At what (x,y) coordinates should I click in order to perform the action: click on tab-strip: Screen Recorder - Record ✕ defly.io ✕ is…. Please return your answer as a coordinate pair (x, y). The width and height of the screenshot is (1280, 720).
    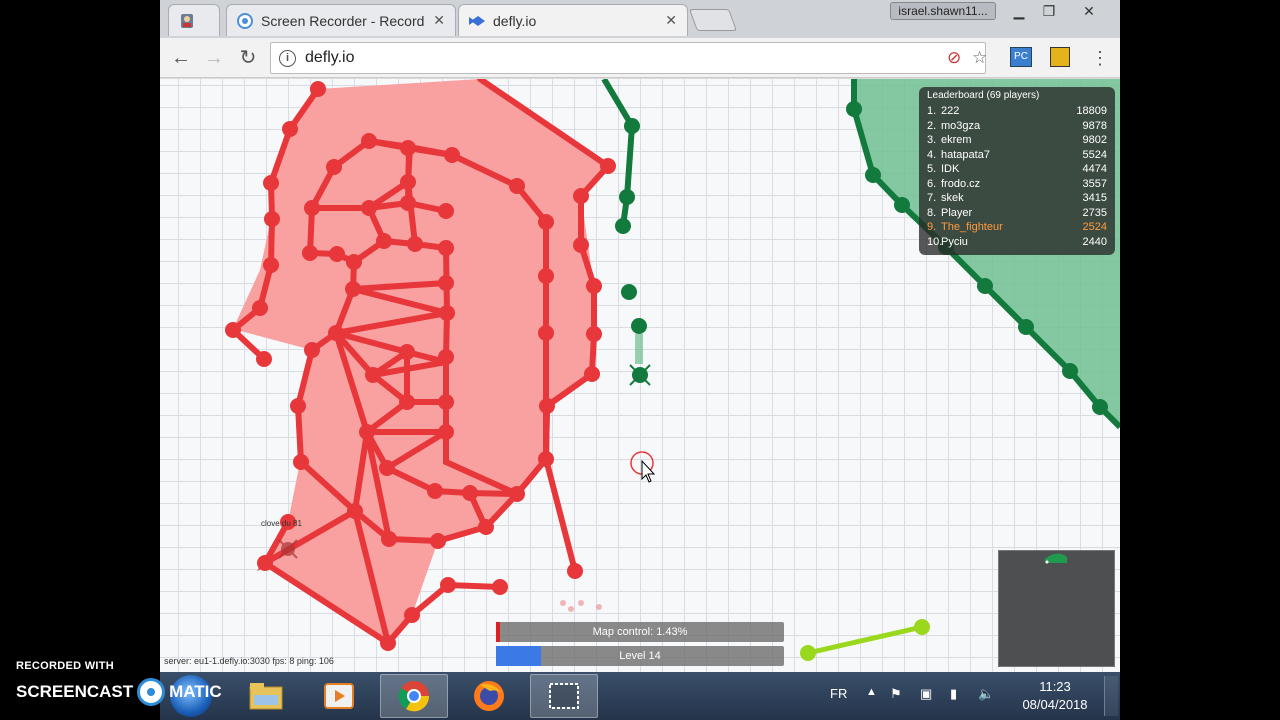
    Looking at the image, I should click on (640, 19).